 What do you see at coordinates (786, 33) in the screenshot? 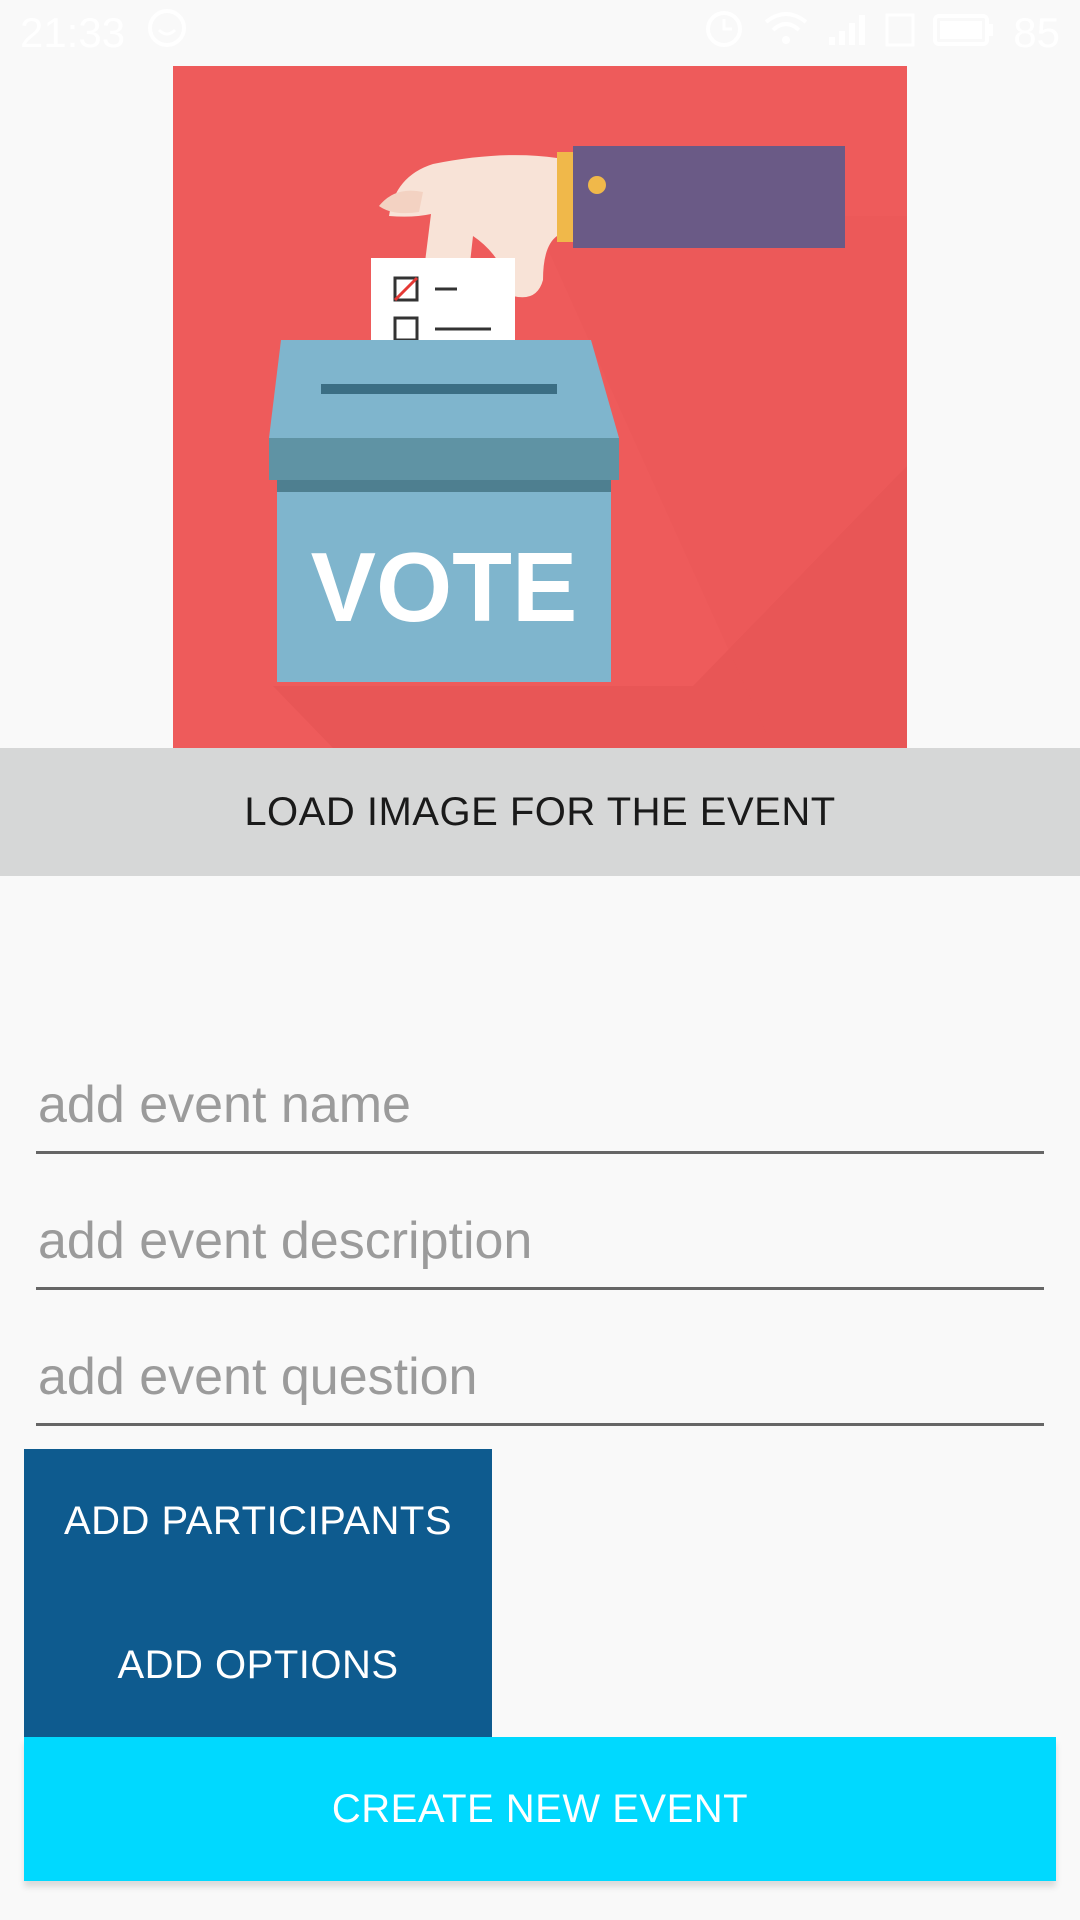
I see `wifi-icon` at bounding box center [786, 33].